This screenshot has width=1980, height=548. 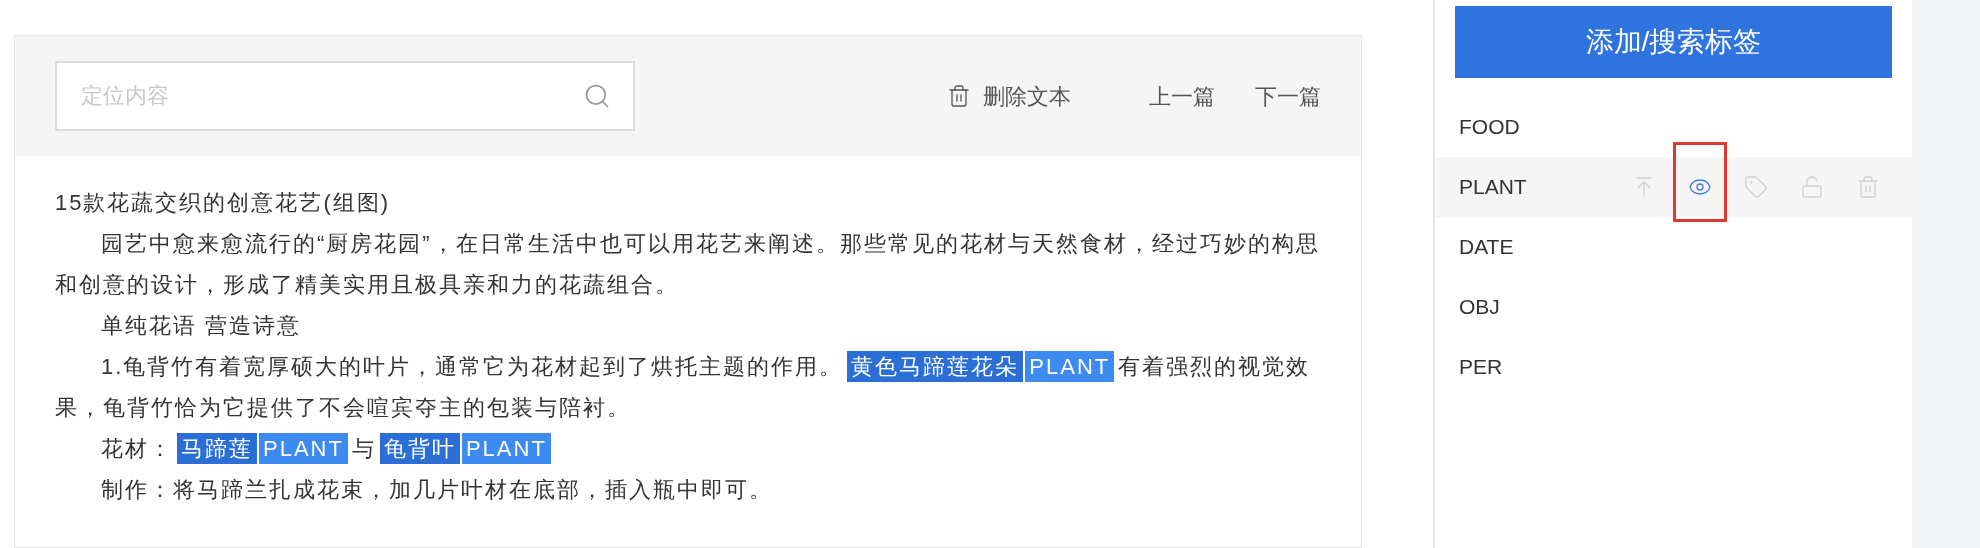 I want to click on previous-link: 上一篇, so click(x=1182, y=96).